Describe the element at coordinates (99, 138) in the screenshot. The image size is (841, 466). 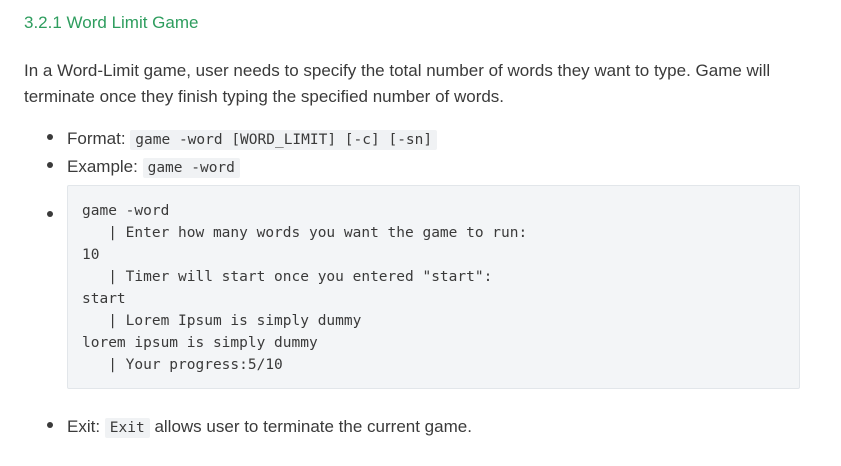
I see `format-label: Format:` at that location.